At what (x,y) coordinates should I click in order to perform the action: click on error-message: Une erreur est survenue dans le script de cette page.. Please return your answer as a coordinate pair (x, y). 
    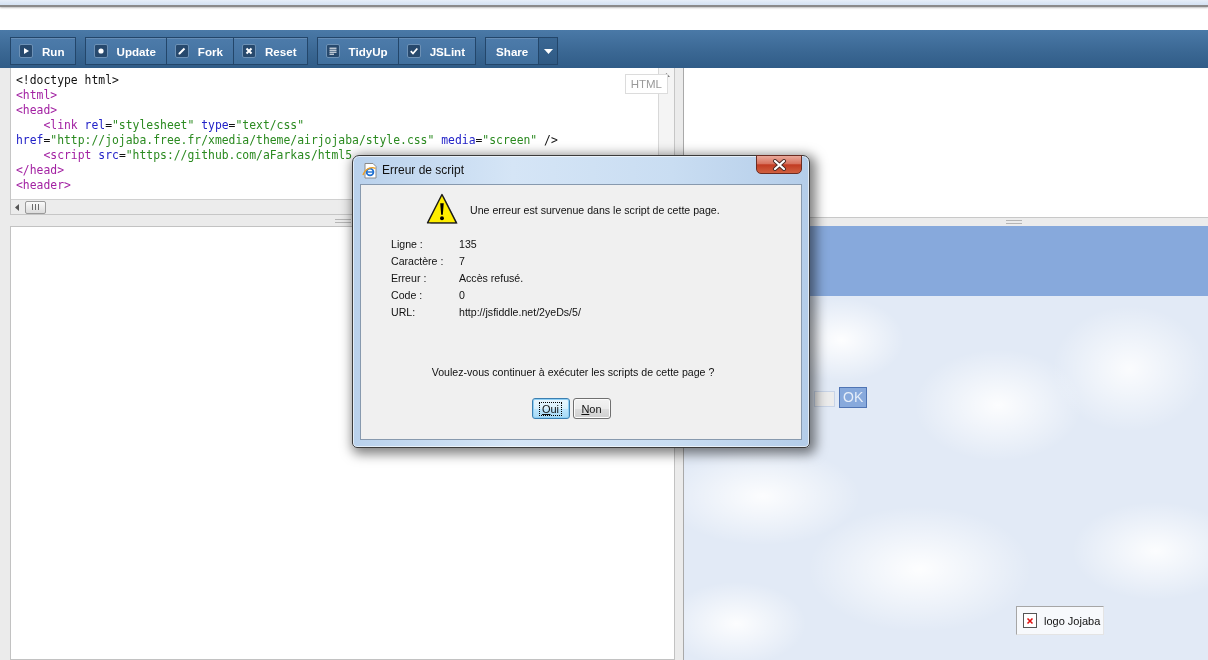
    Looking at the image, I should click on (595, 210).